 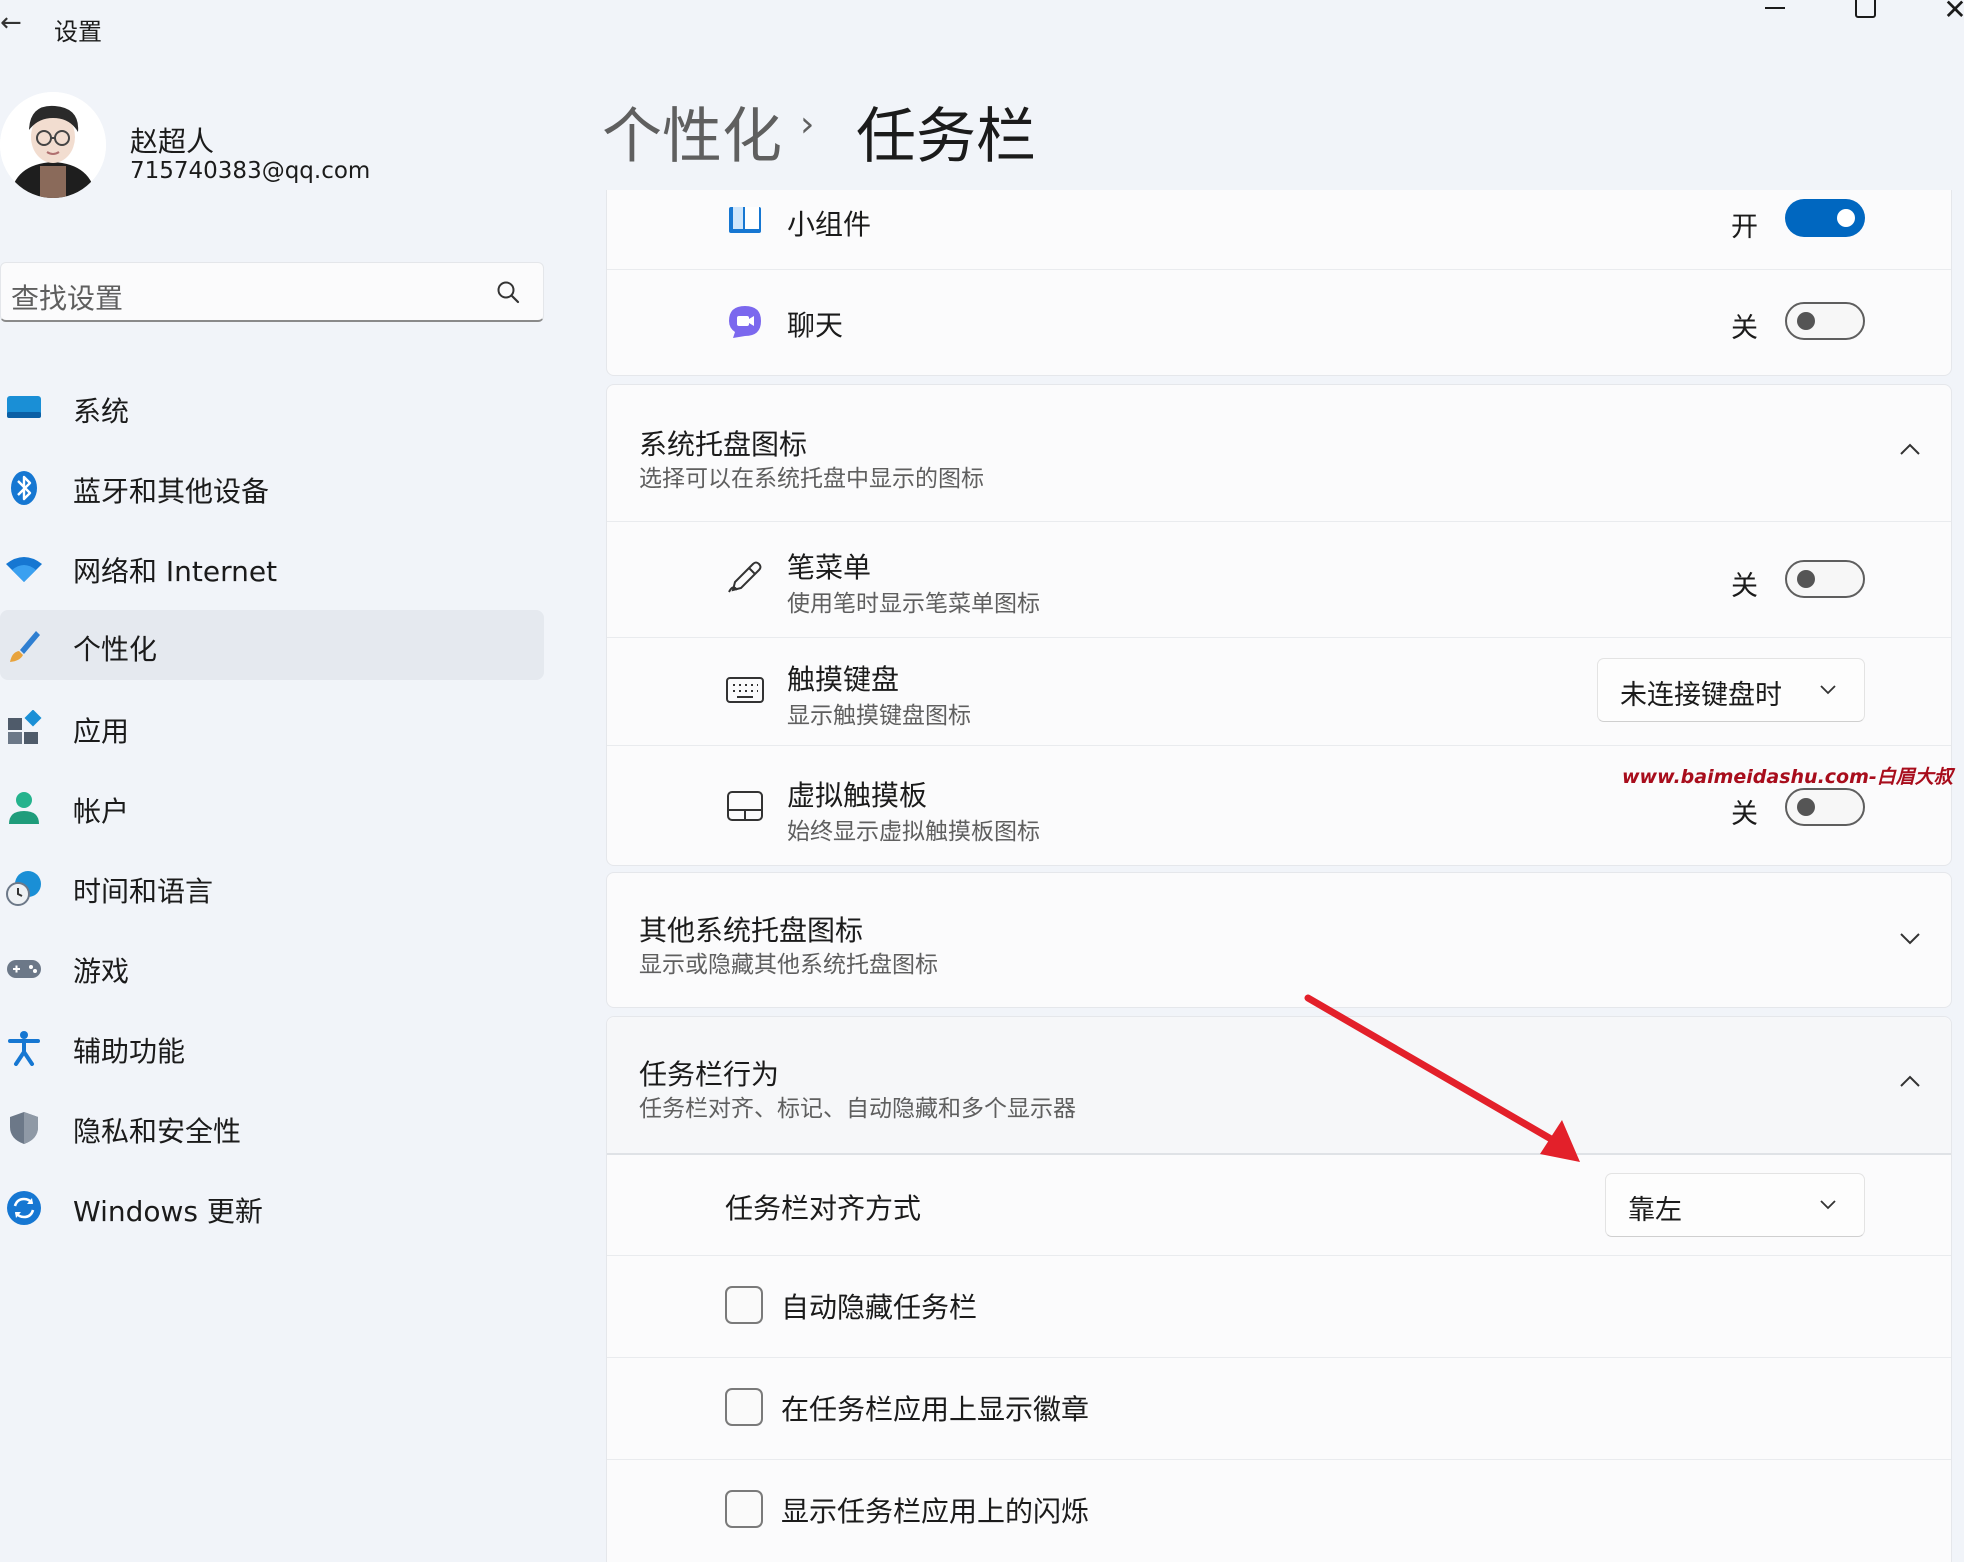 I want to click on nav-label: 时间和语言, so click(x=143, y=891).